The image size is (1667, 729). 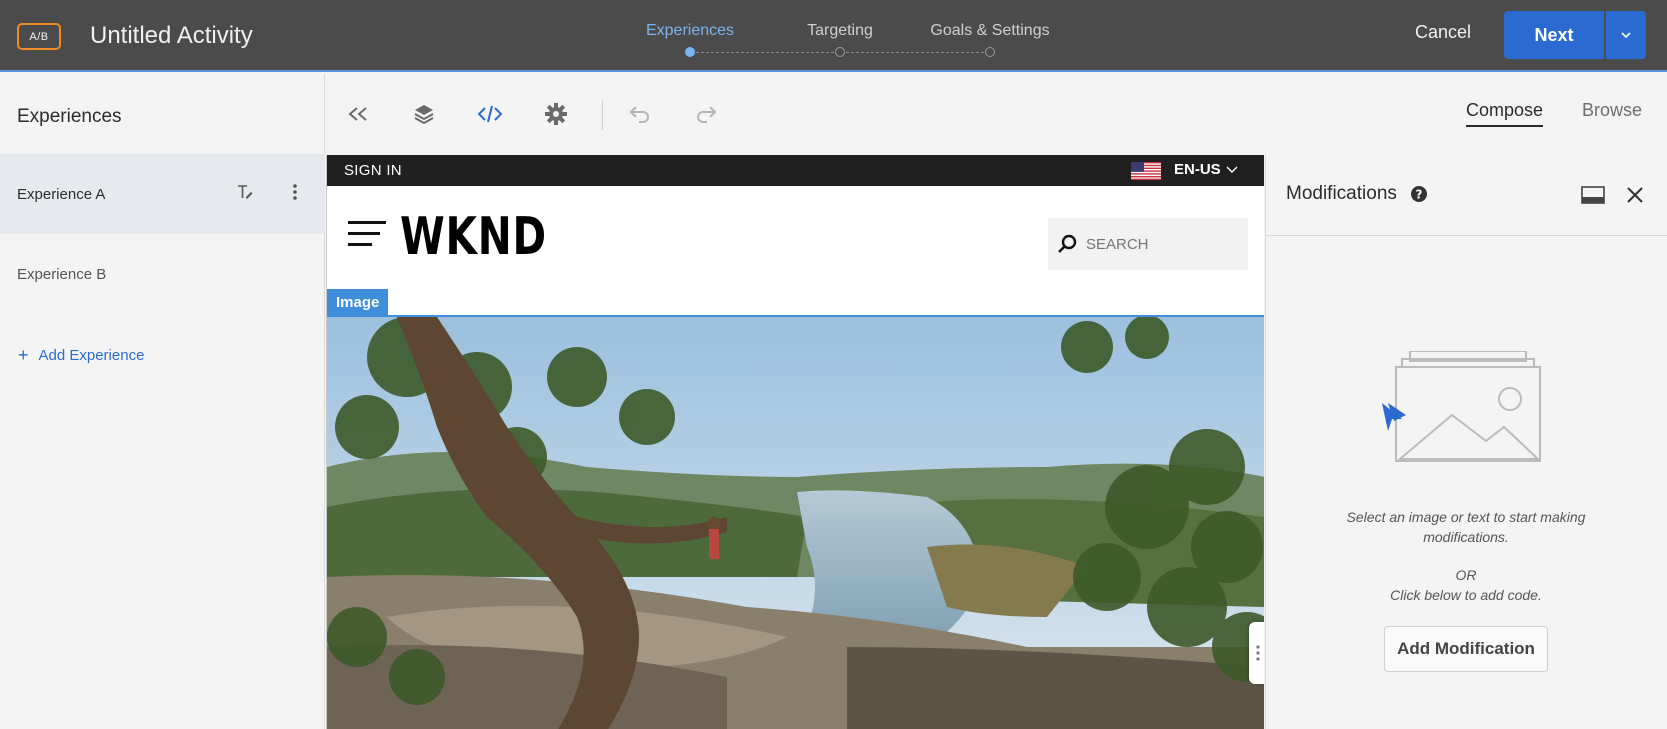 I want to click on site-search, so click(x=1148, y=244).